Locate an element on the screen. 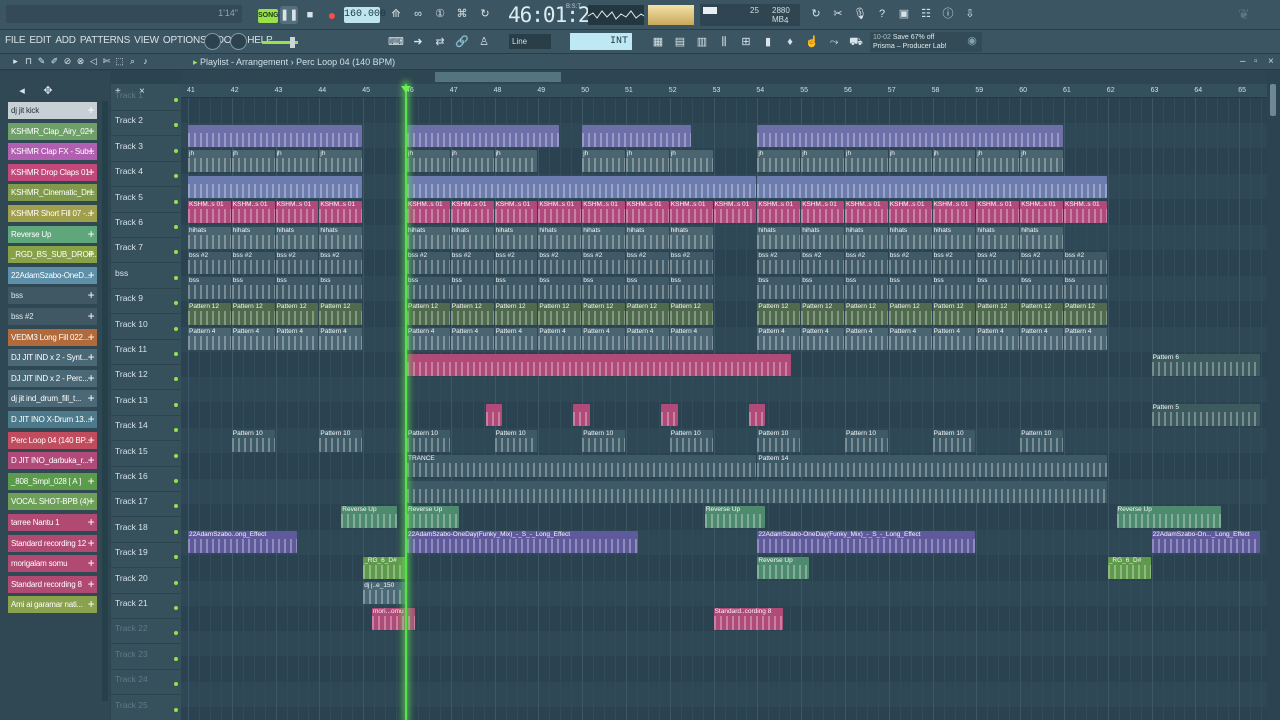  menu-options: OPTIONS is located at coordinates (185, 40).